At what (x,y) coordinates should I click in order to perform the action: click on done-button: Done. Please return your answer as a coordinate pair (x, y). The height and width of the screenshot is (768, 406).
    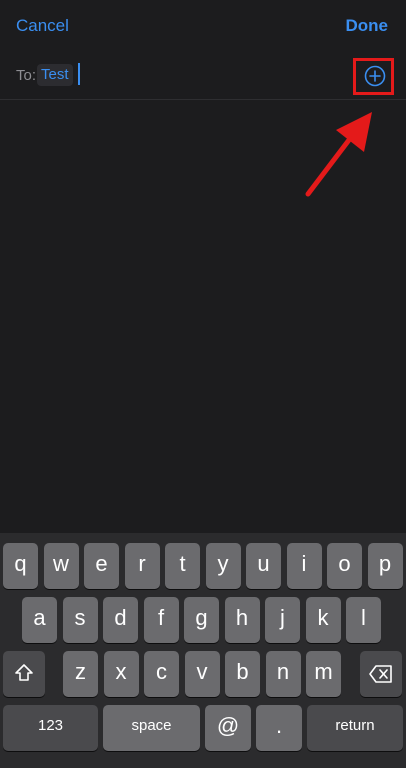
    Looking at the image, I should click on (367, 26).